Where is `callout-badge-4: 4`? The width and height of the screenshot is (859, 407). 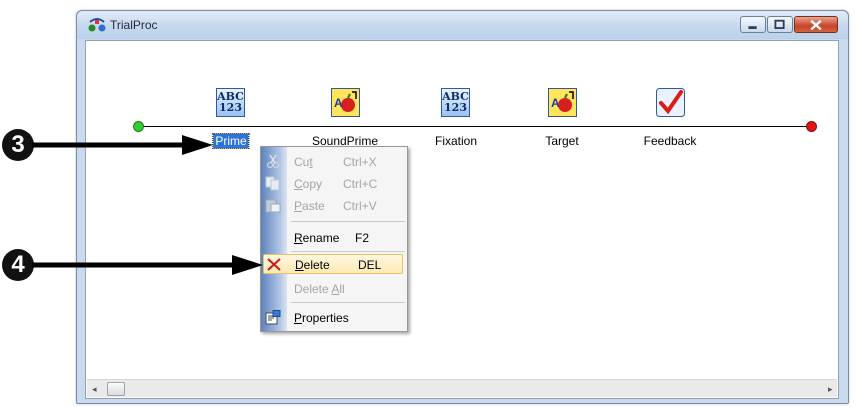
callout-badge-4: 4 is located at coordinates (18, 265).